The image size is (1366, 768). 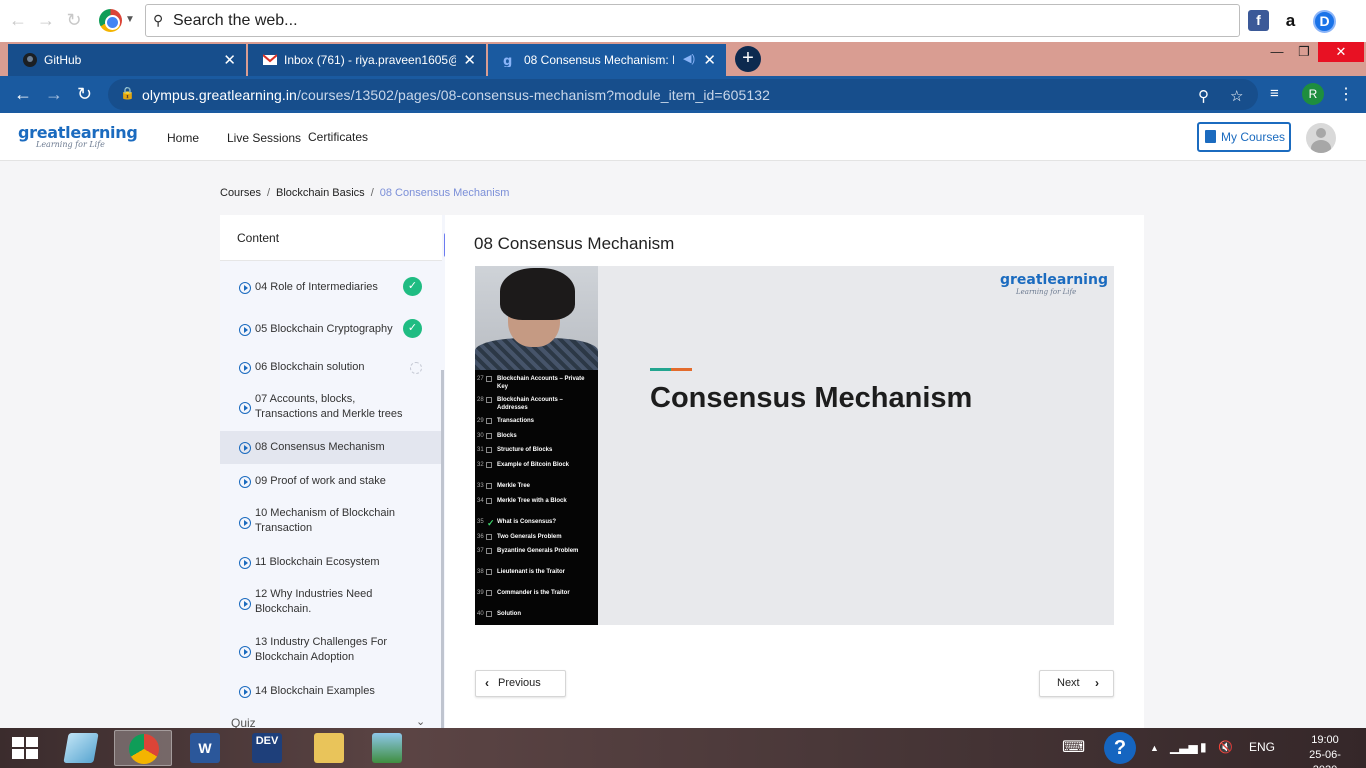 What do you see at coordinates (78, 136) in the screenshot?
I see `brand-logo: greatlearning Learning for Life` at bounding box center [78, 136].